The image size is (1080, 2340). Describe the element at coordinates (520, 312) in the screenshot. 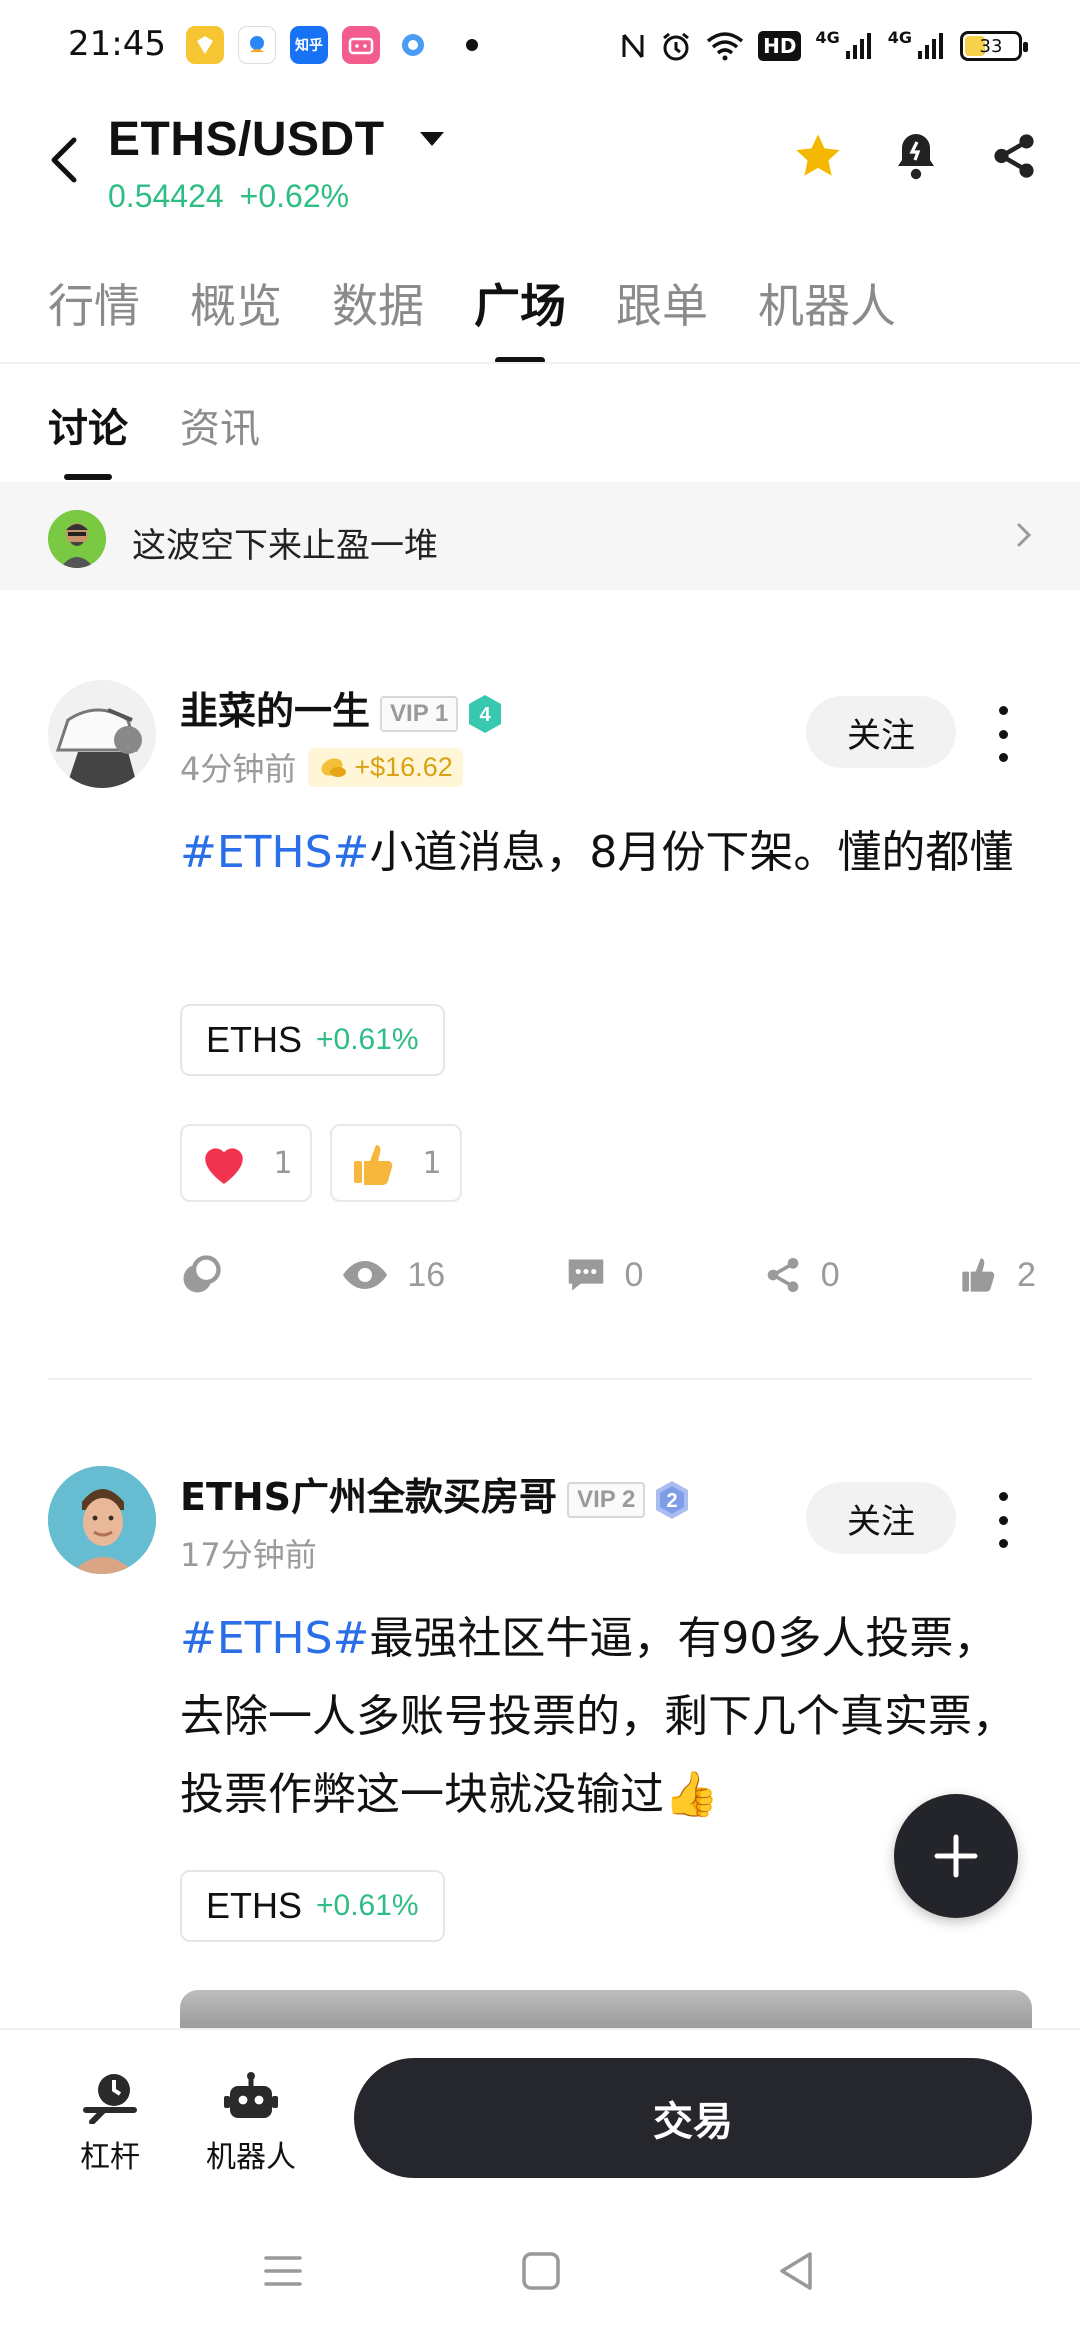

I see `tab-square: 广场` at that location.